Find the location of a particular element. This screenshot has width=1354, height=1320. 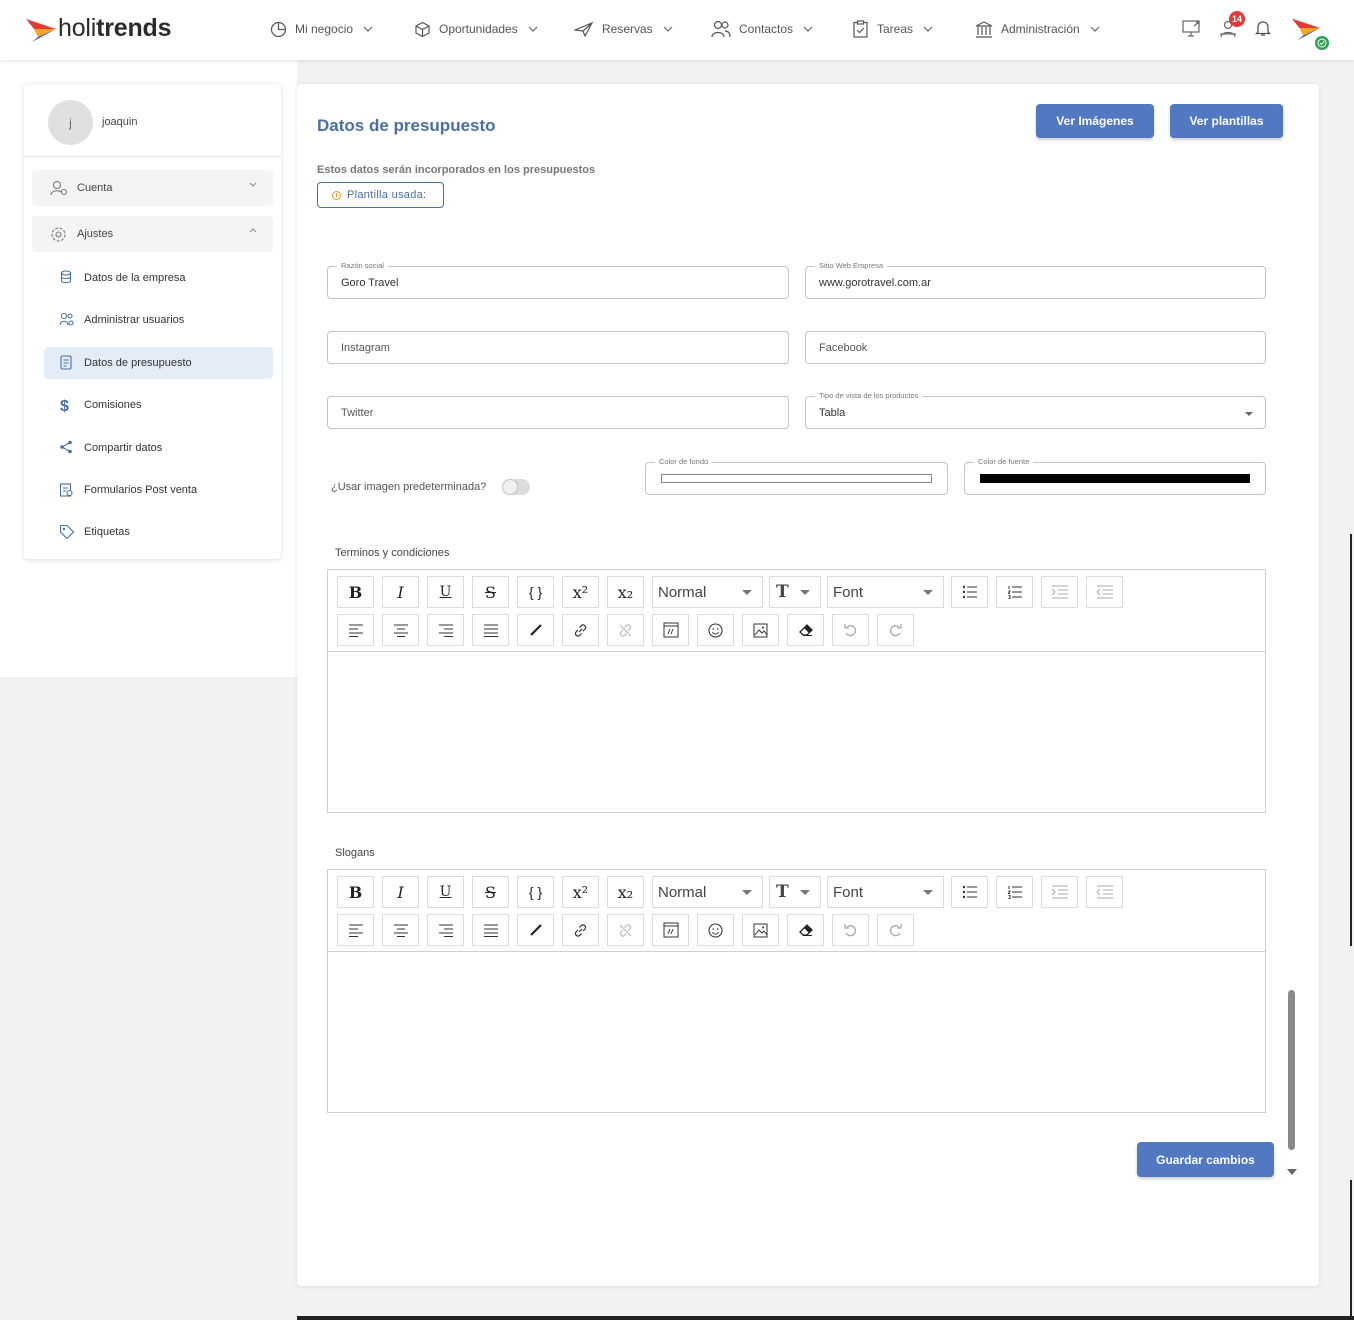

nav-reservas: Reservas is located at coordinates (623, 29).